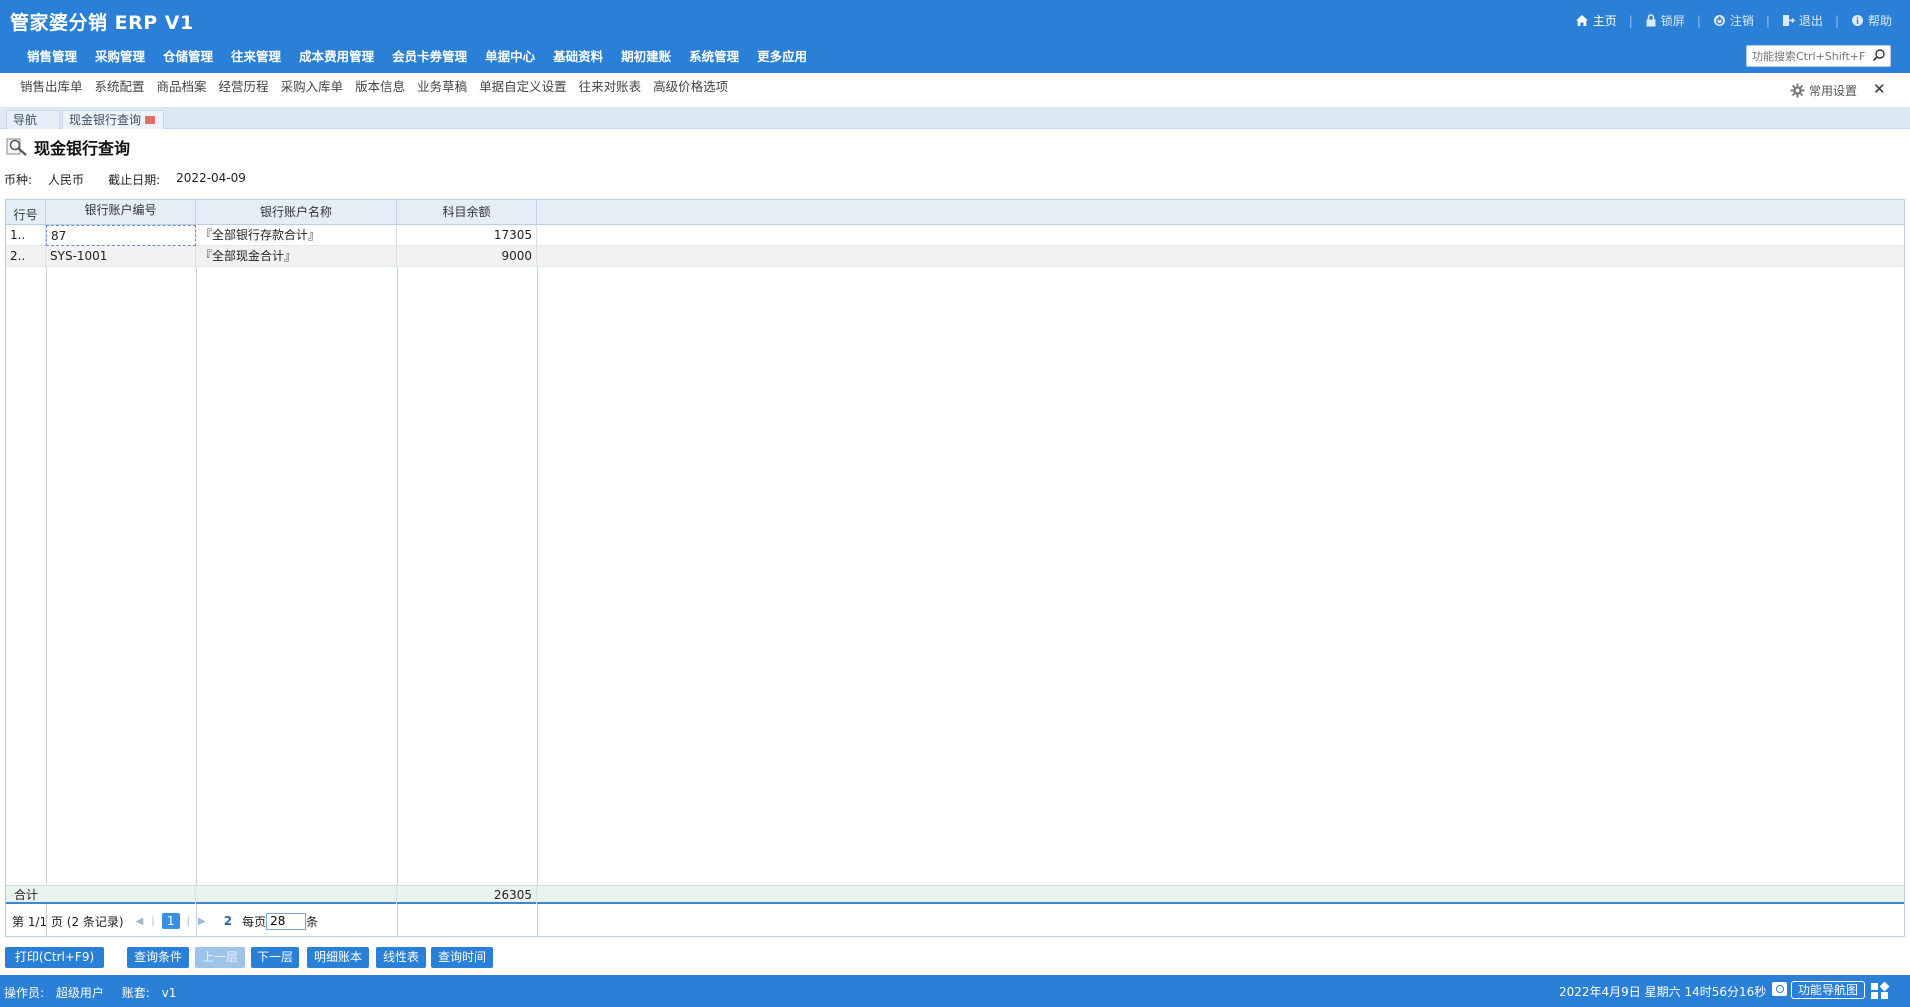  Describe the element at coordinates (1779, 989) in the screenshot. I see `camera-icon` at that location.